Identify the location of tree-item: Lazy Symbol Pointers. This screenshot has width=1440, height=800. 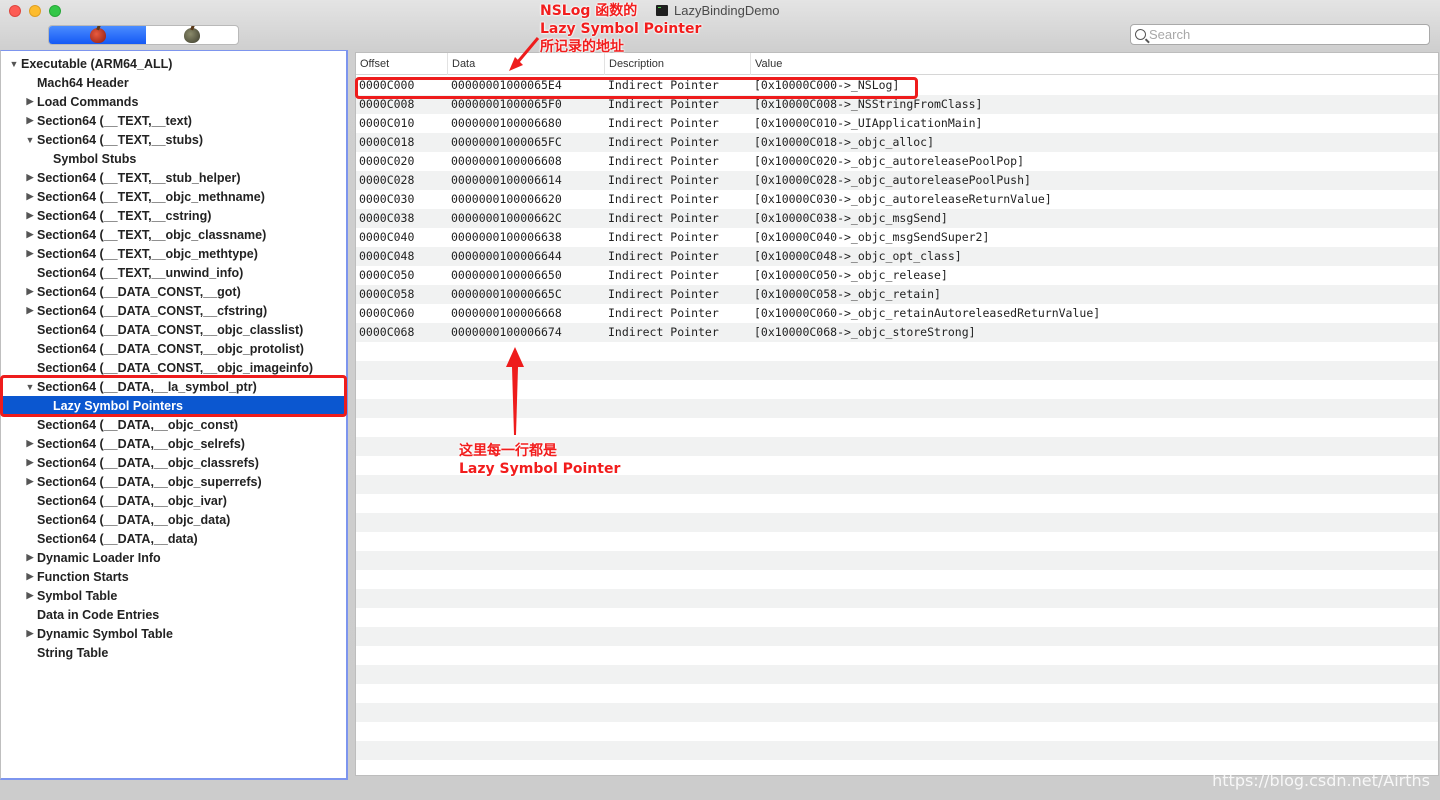
(173, 405).